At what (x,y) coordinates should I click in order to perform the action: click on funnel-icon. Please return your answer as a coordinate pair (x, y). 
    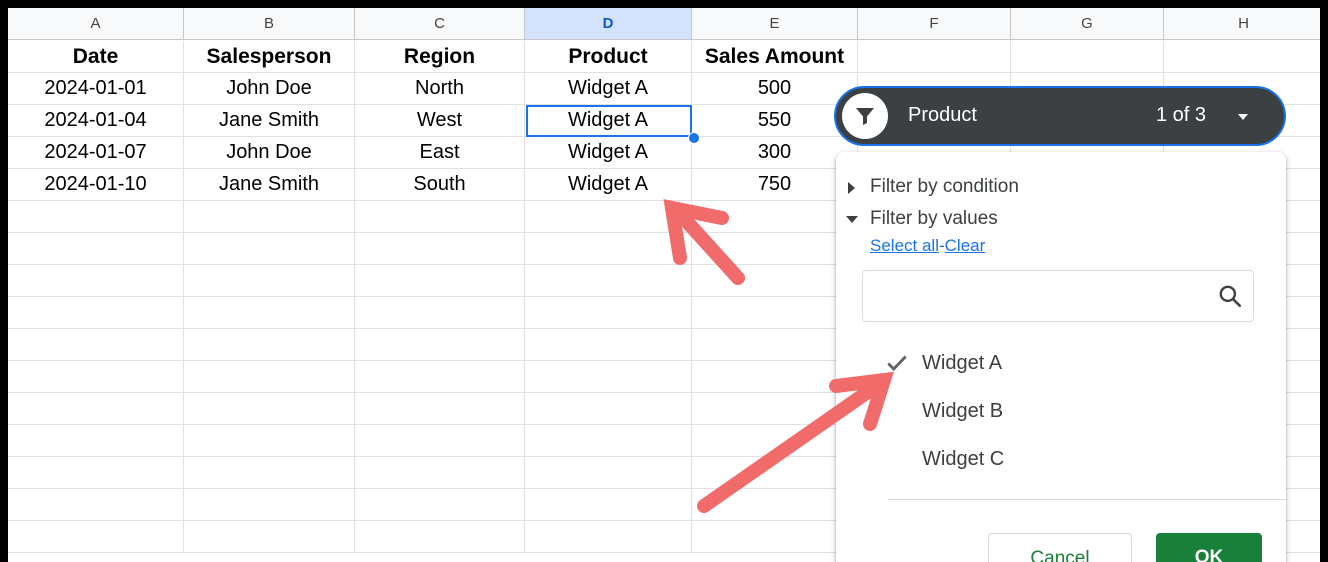
    Looking at the image, I should click on (865, 116).